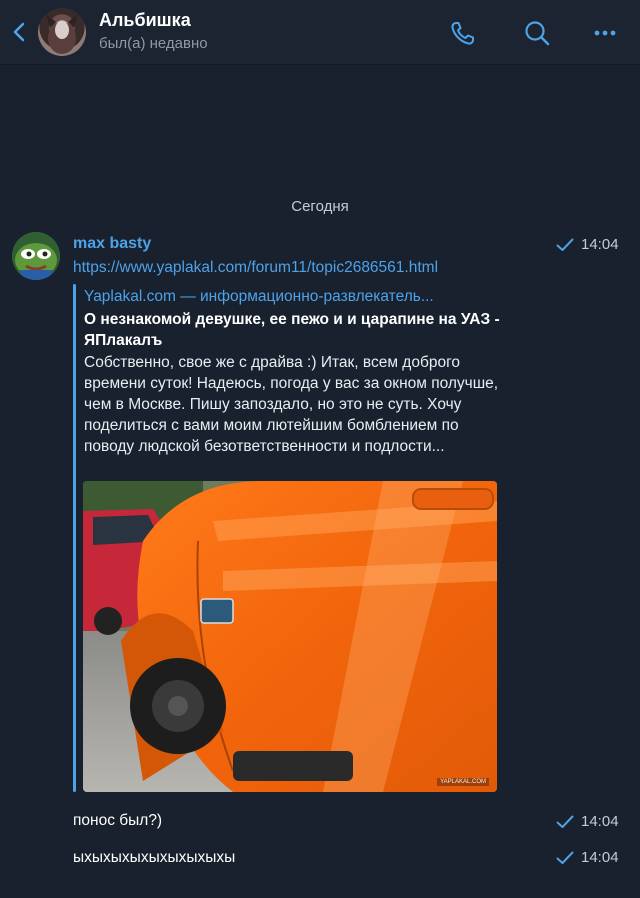 This screenshot has width=640, height=898. What do you see at coordinates (320, 32) in the screenshot?
I see `chat-header: Альбишка был(а) недавно` at bounding box center [320, 32].